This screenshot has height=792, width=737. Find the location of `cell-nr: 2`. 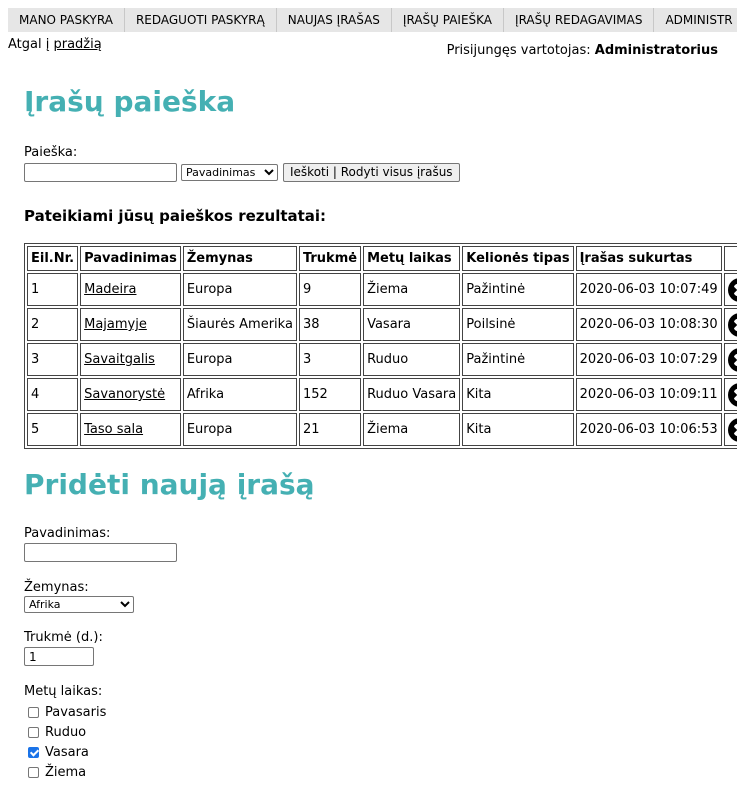

cell-nr: 2 is located at coordinates (53, 324).